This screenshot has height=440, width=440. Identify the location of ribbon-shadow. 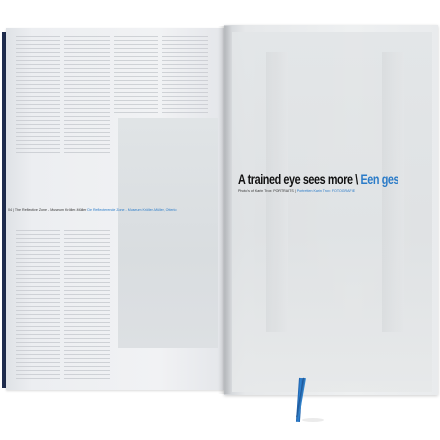
(313, 420).